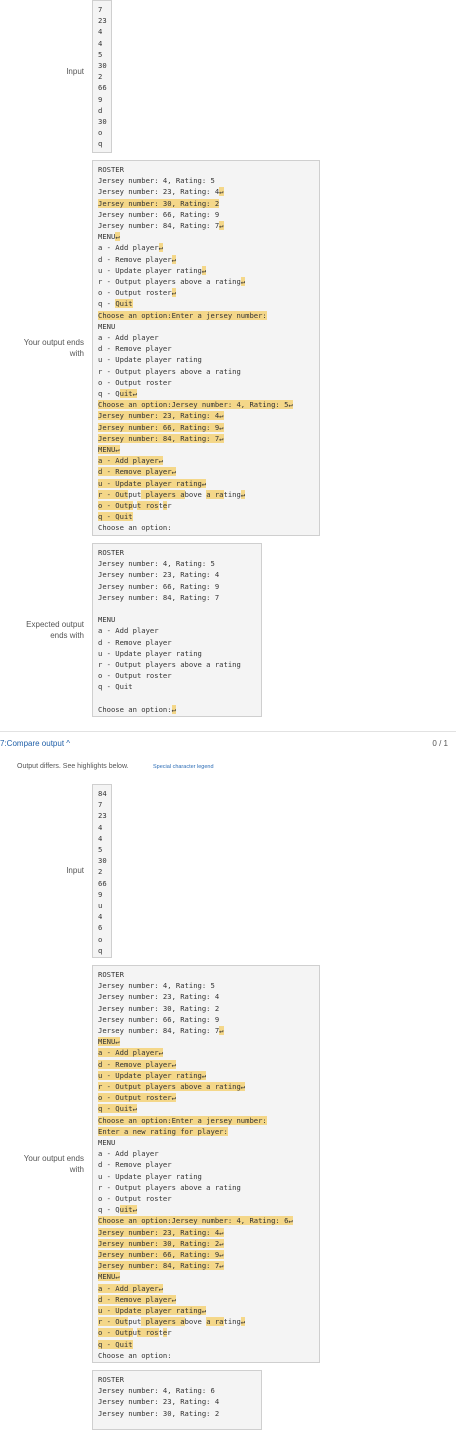 The height and width of the screenshot is (1430, 456). Describe the element at coordinates (109, 449) in the screenshot. I see `output-line: MENU↵` at that location.